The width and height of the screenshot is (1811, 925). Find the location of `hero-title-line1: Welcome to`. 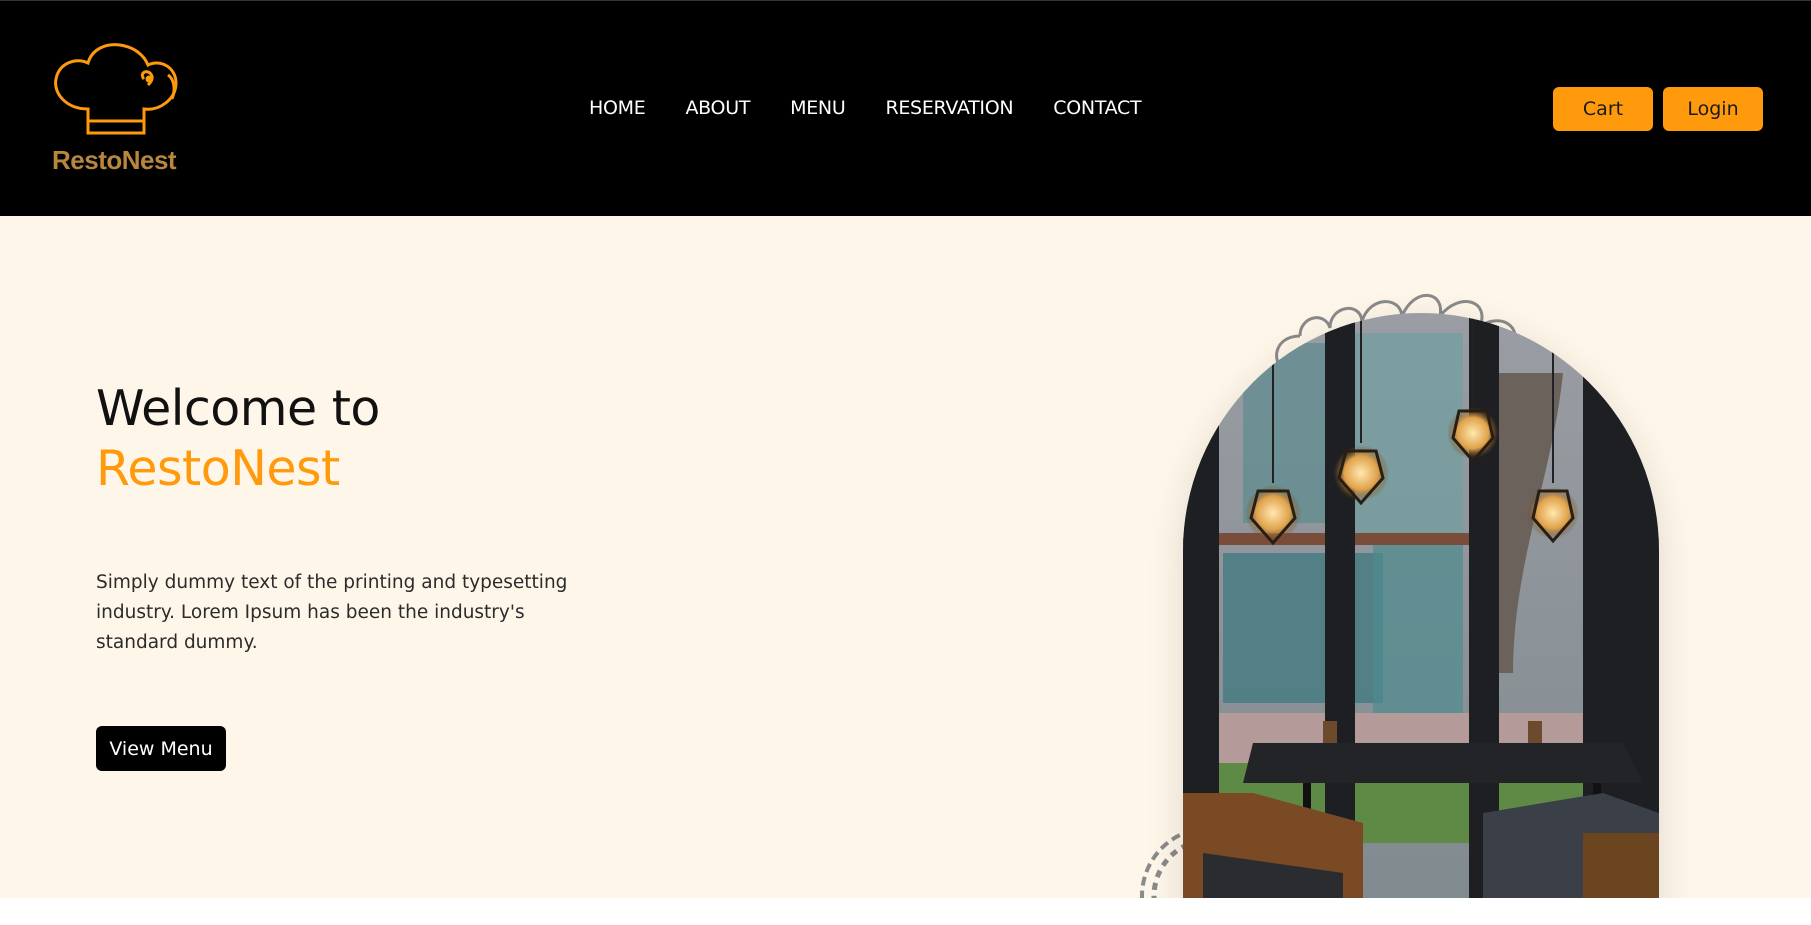

hero-title-line1: Welcome to is located at coordinates (238, 408).